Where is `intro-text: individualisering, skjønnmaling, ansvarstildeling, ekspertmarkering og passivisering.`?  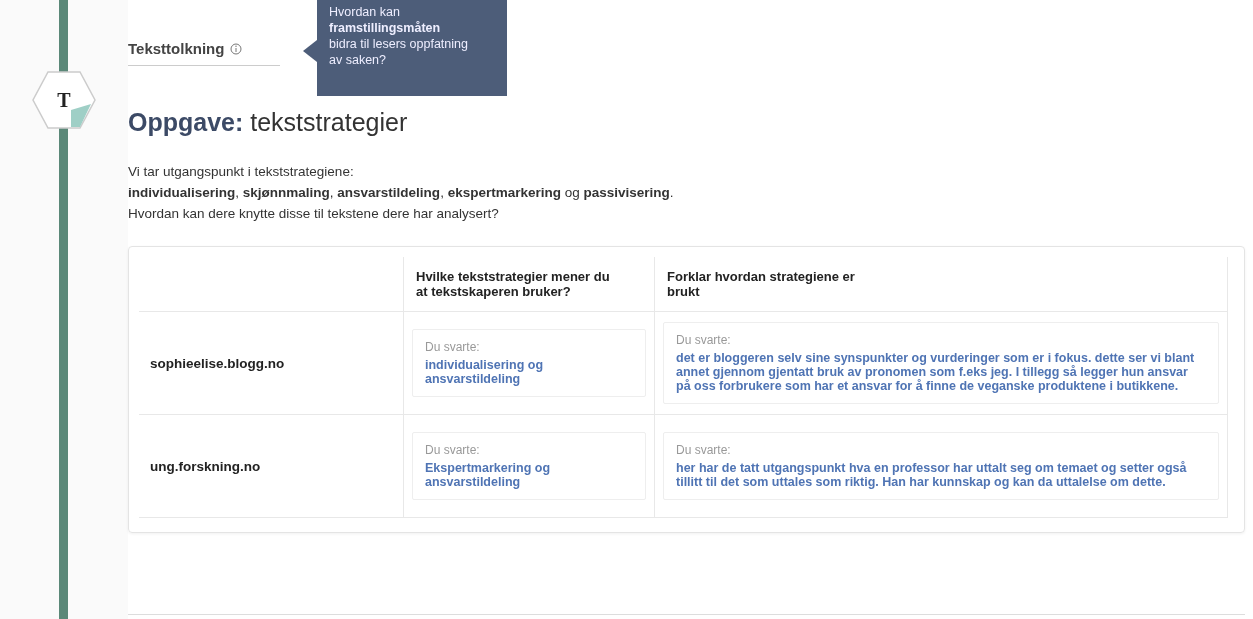
intro-text: individualisering, skjønnmaling, ansvarstildeling, ekspertmarkering og passivisering. is located at coordinates (401, 193).